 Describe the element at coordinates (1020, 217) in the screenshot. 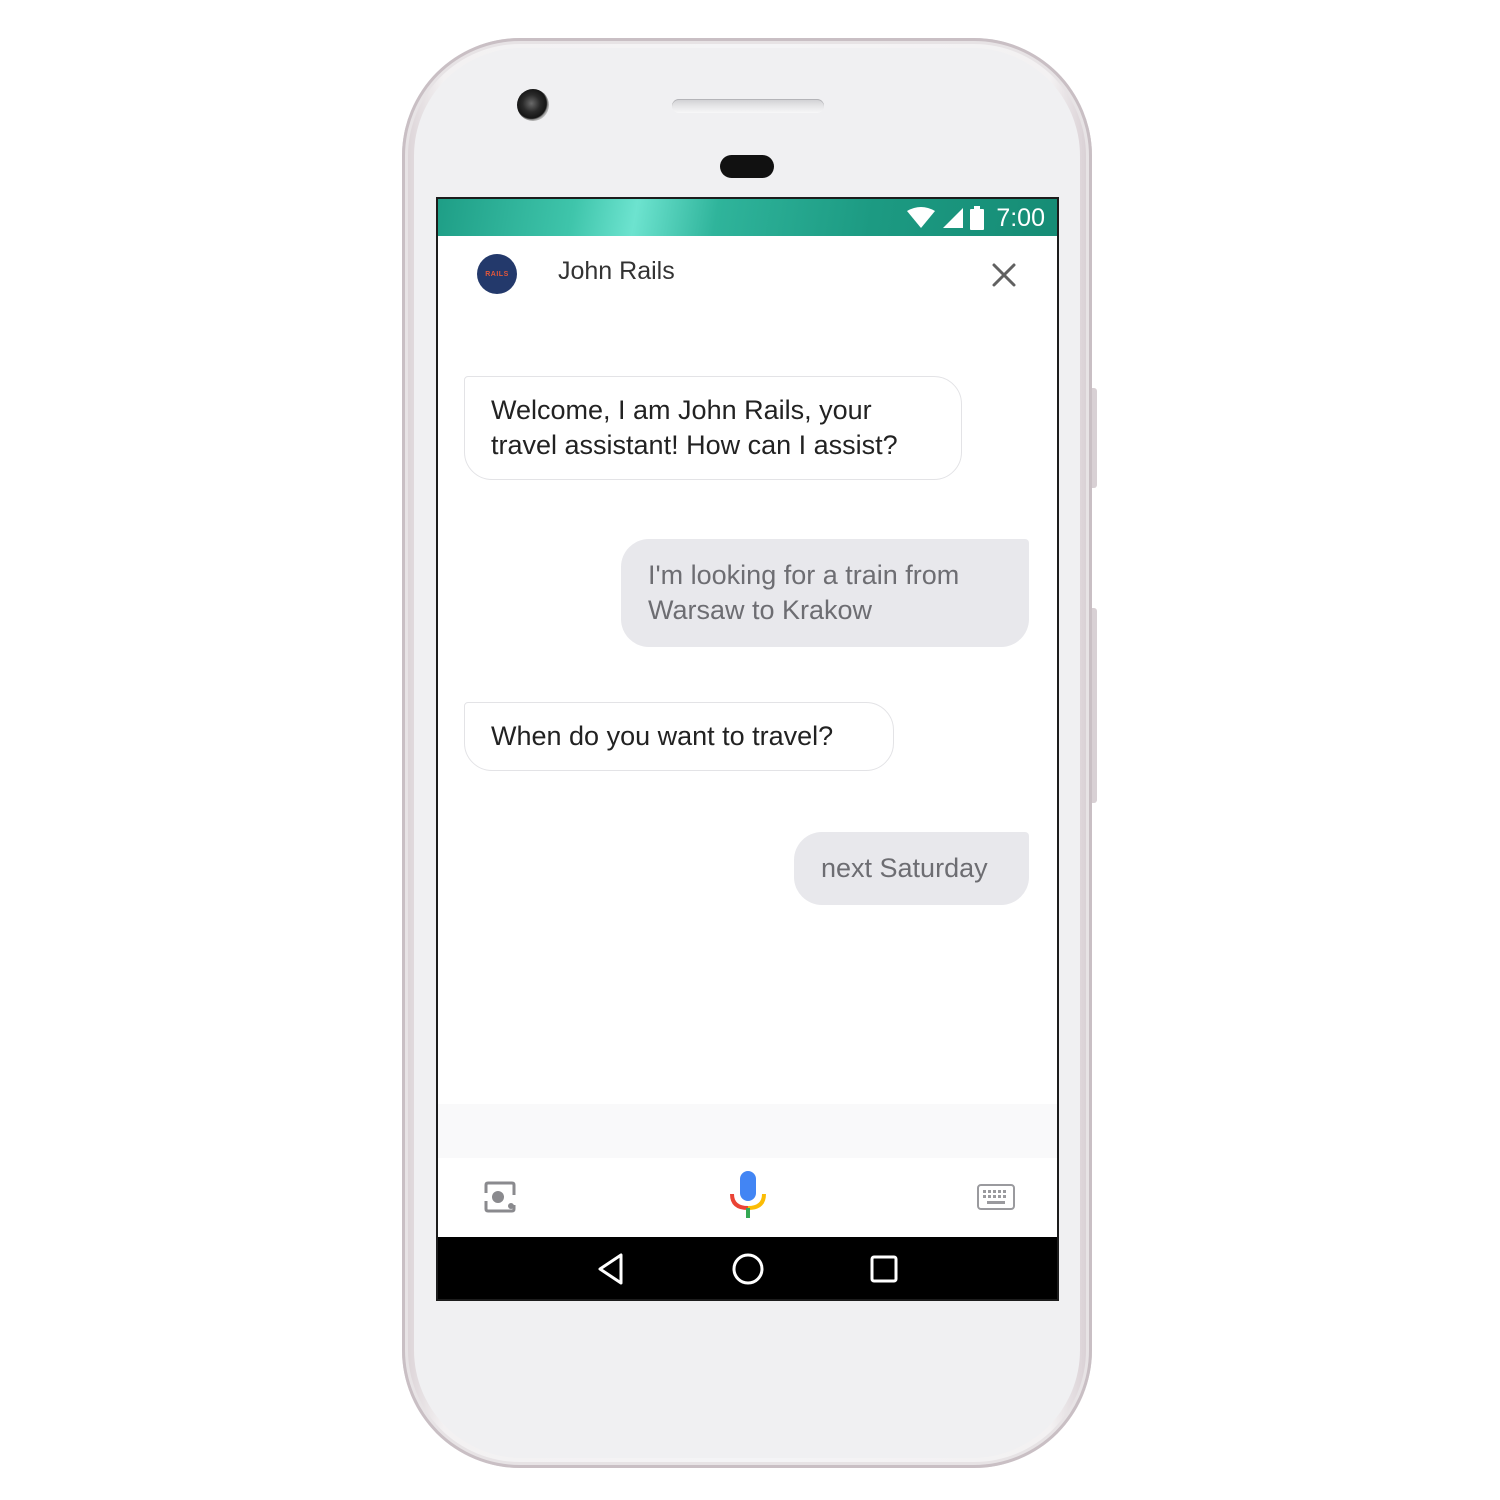

I see `status-time: 7:00` at that location.